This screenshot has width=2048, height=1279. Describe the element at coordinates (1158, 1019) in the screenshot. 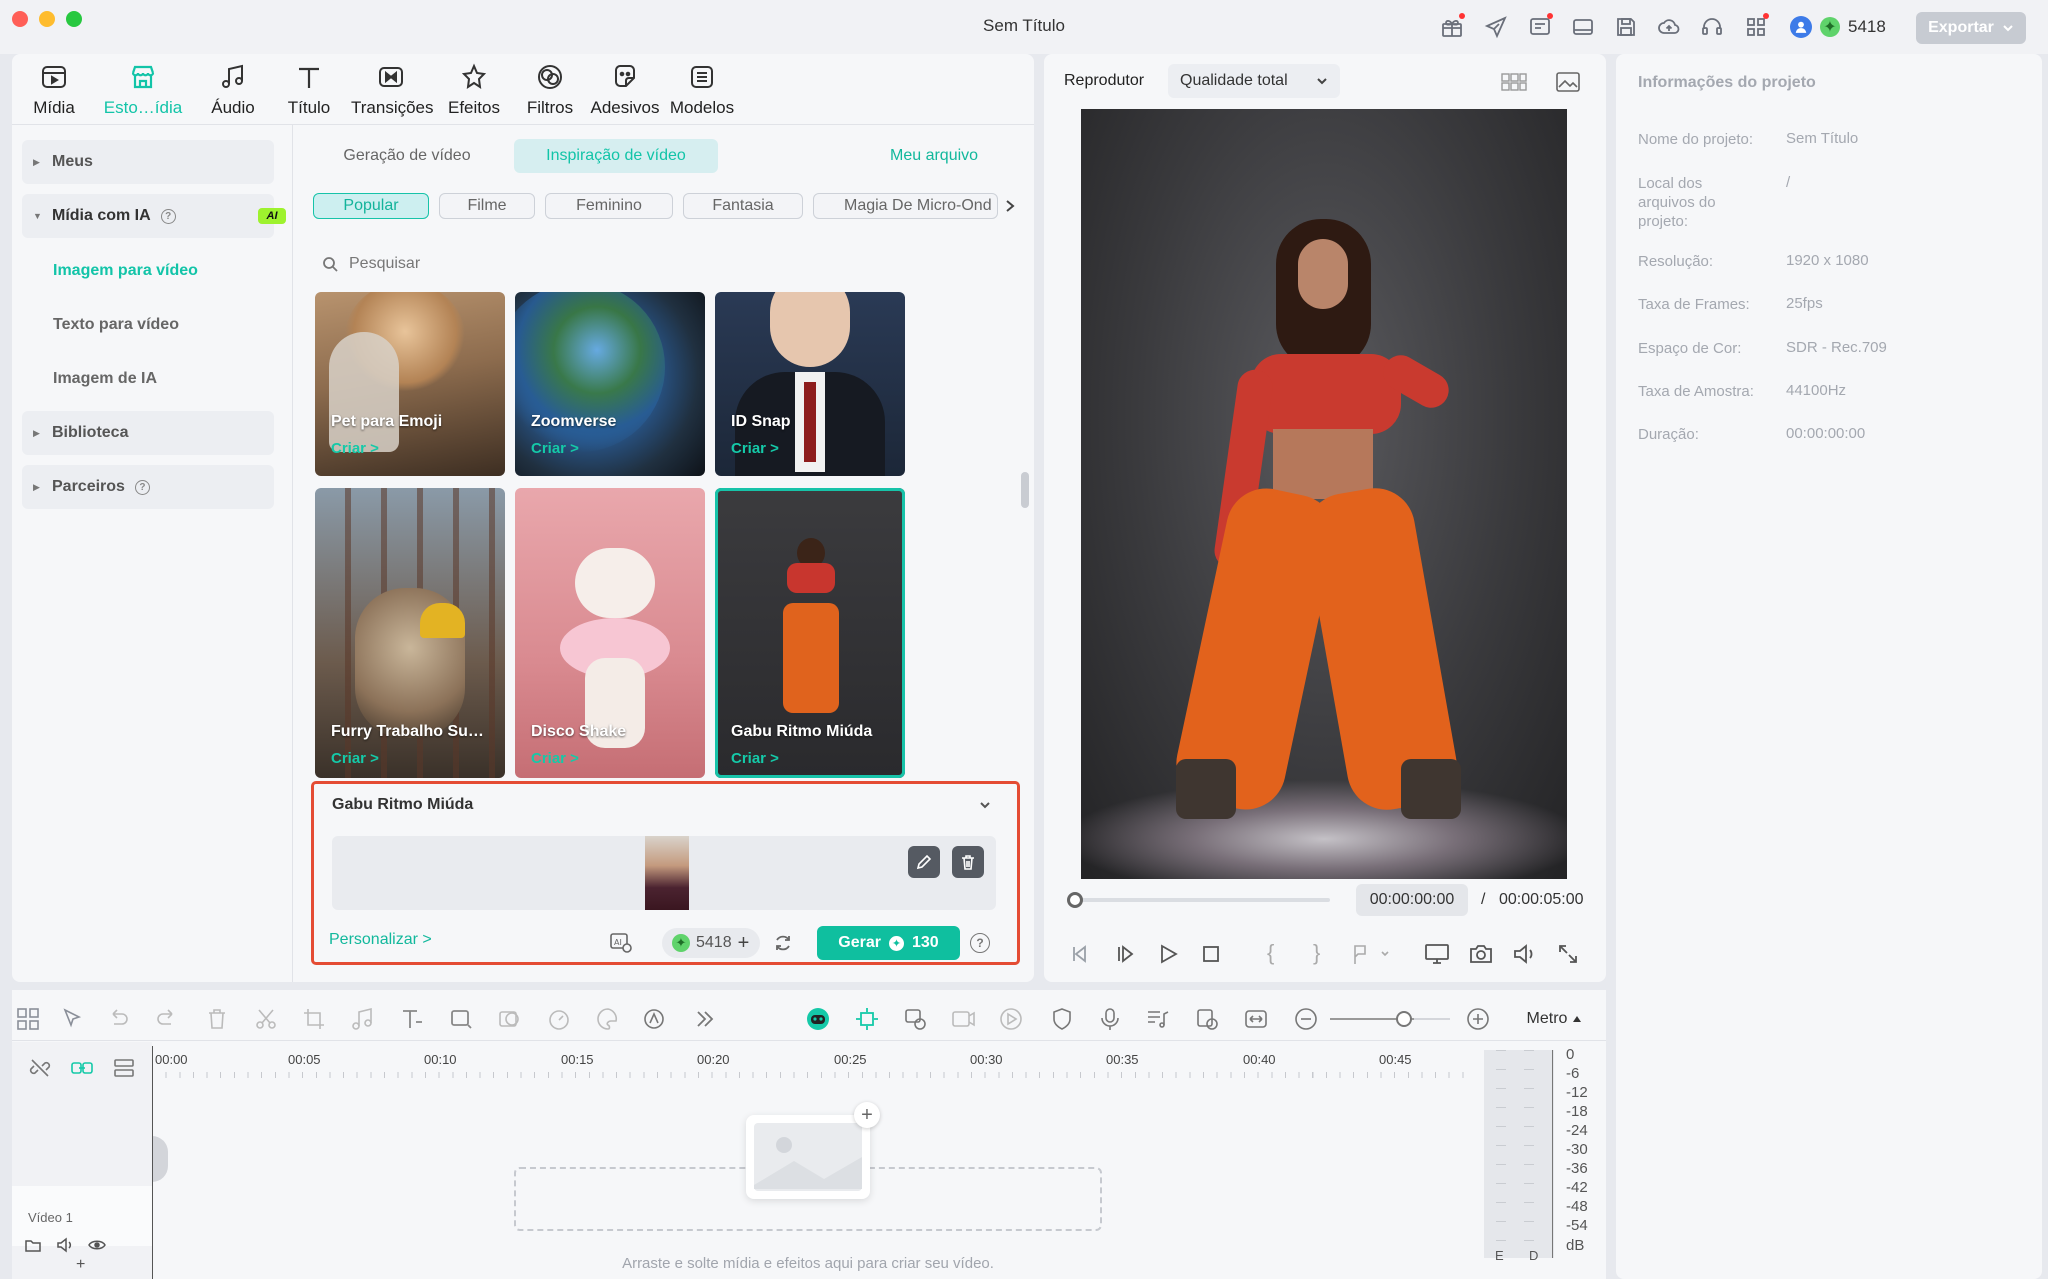

I see `audio-list-icon` at that location.